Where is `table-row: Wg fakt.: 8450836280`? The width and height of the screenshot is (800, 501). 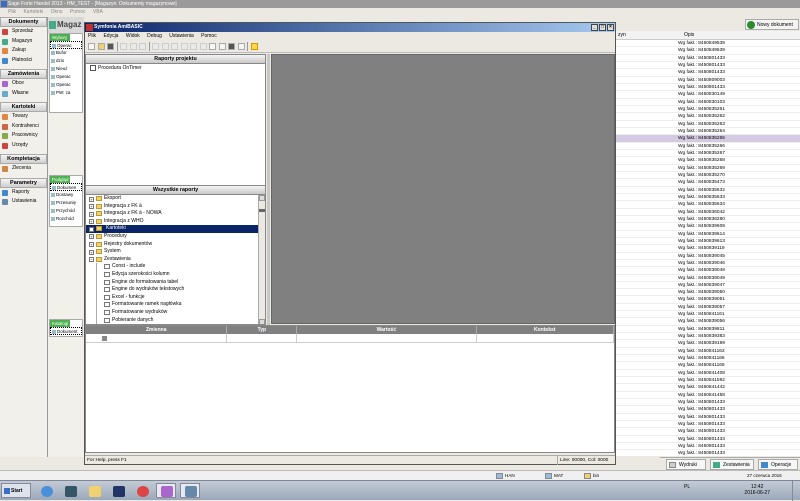 table-row: Wg fakt.: 8450836280 is located at coordinates (708, 220).